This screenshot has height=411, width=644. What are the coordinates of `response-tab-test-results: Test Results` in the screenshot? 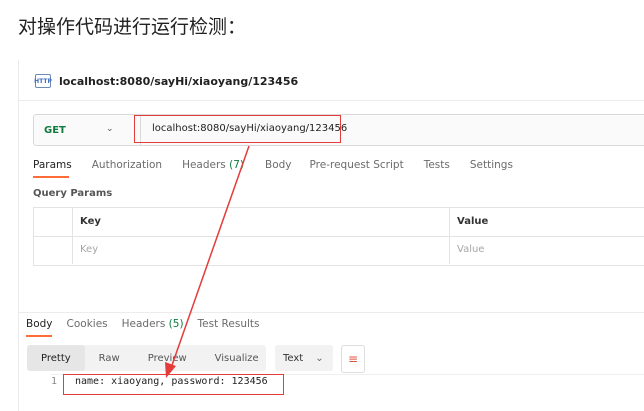 It's located at (229, 324).